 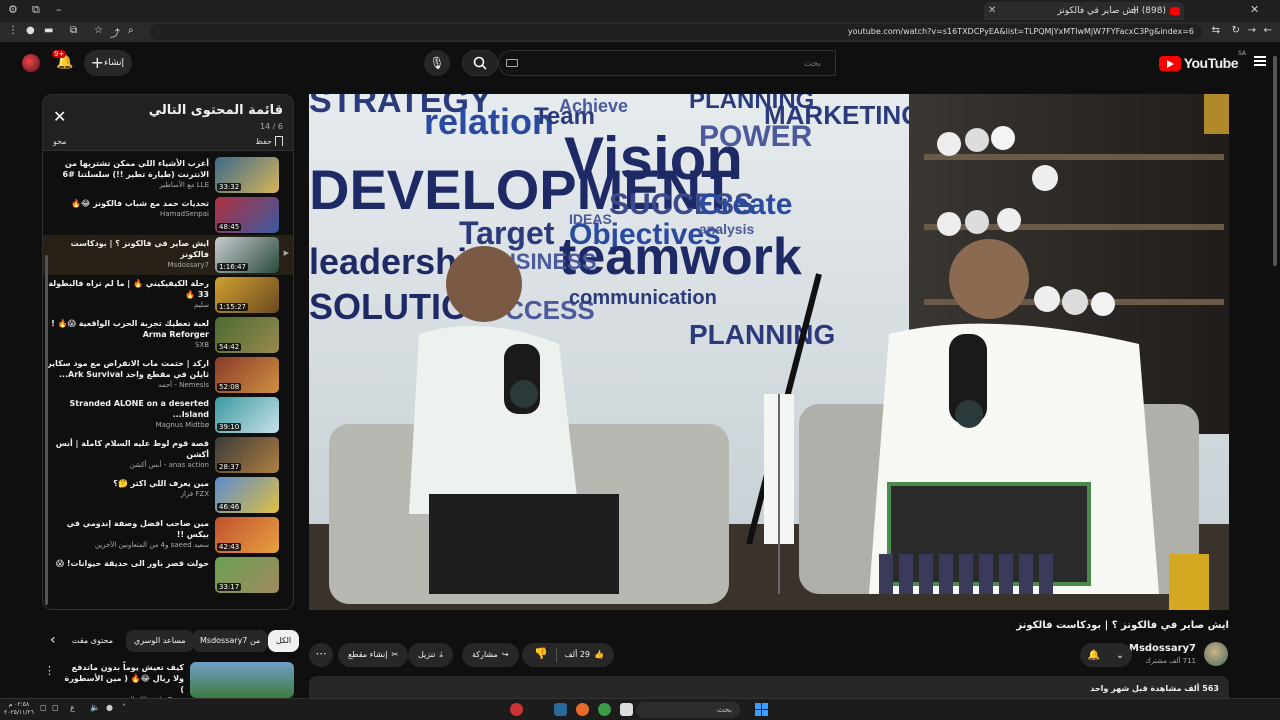 What do you see at coordinates (13, 30) in the screenshot?
I see `more-icon: ⋮` at bounding box center [13, 30].